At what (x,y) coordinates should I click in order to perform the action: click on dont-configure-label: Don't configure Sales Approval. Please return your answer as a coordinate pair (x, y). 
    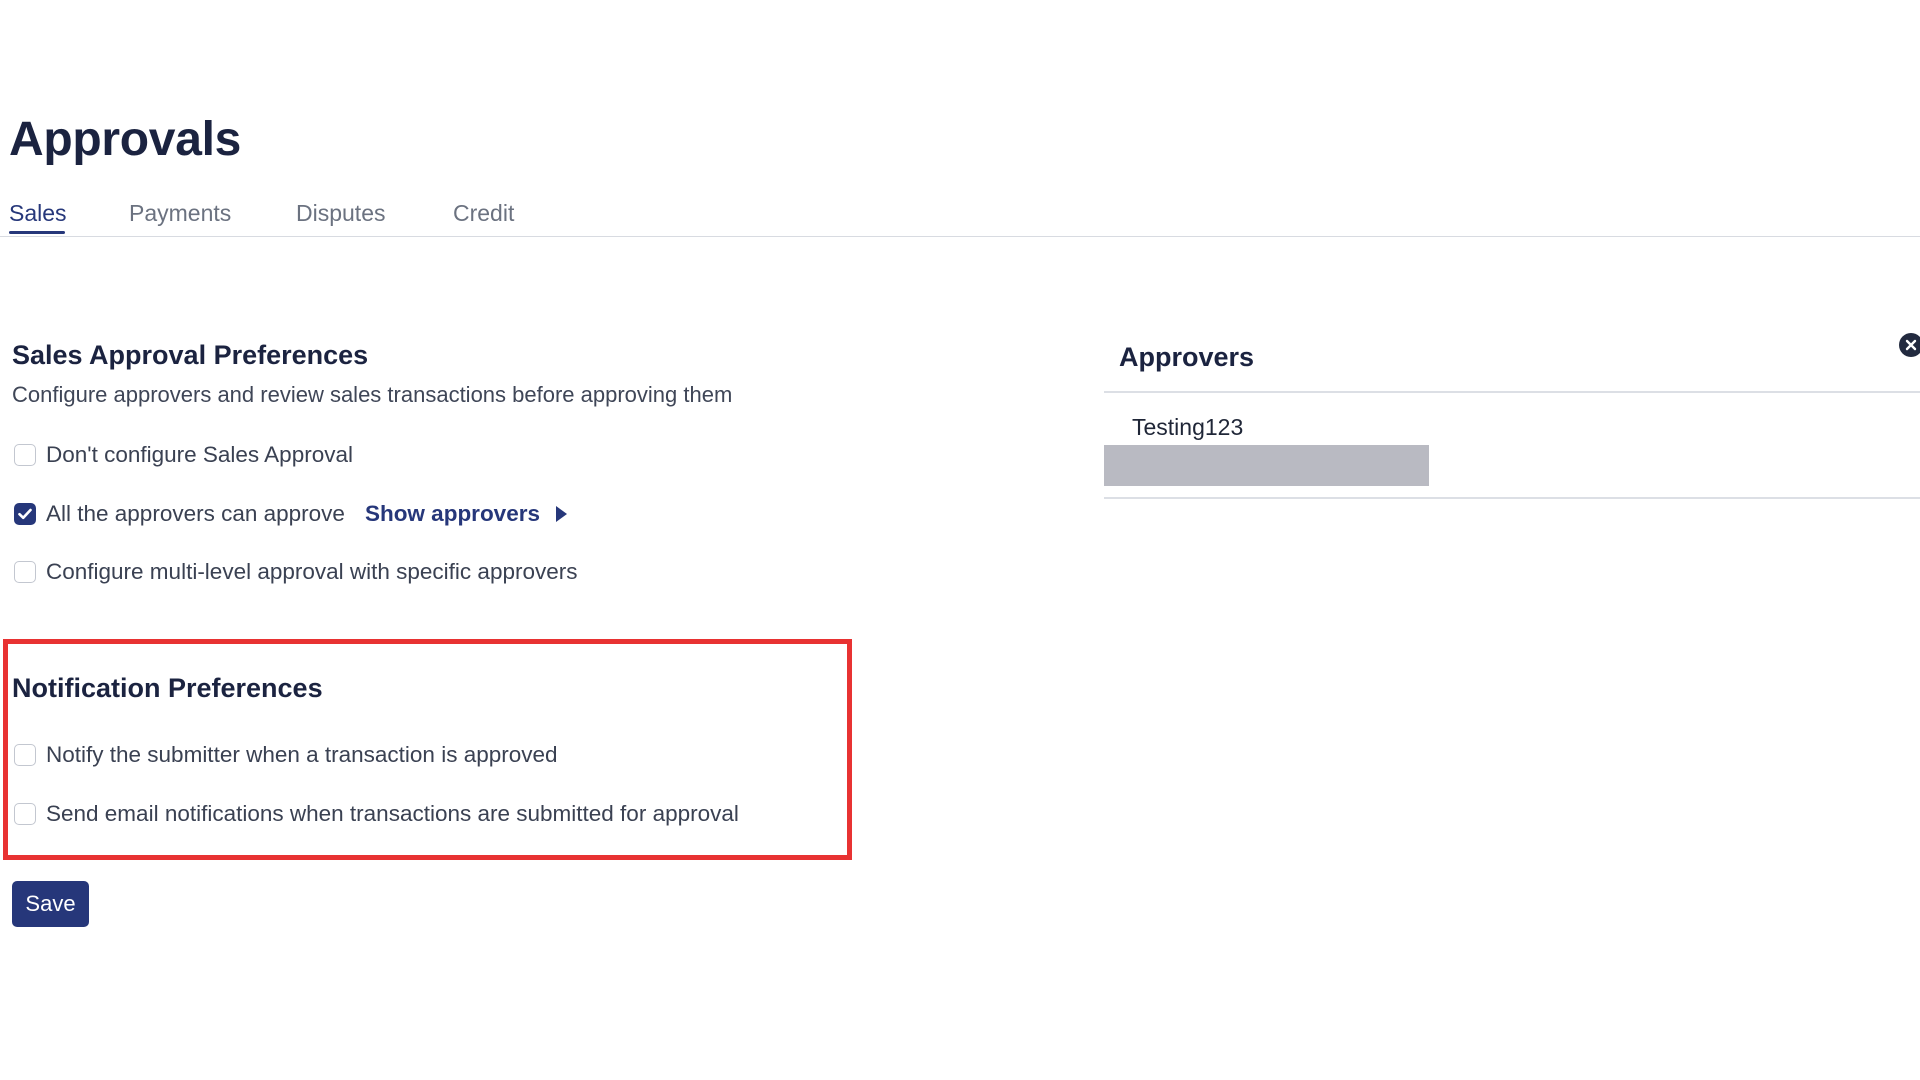
    Looking at the image, I should click on (199, 454).